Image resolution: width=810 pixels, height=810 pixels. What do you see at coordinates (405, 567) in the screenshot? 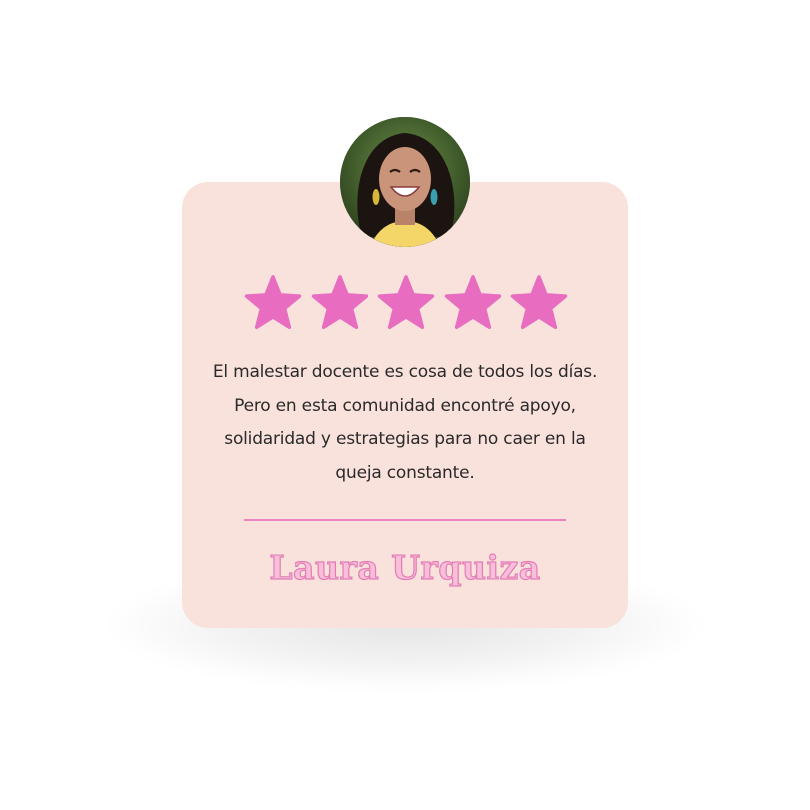
I see `author-name: Laura Urquiza` at bounding box center [405, 567].